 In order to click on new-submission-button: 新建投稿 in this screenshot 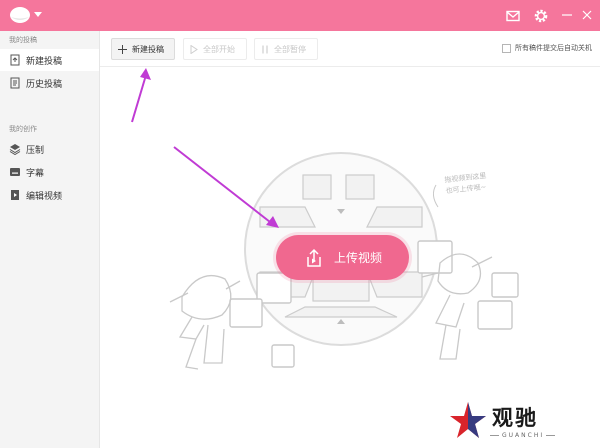, I will do `click(143, 49)`.